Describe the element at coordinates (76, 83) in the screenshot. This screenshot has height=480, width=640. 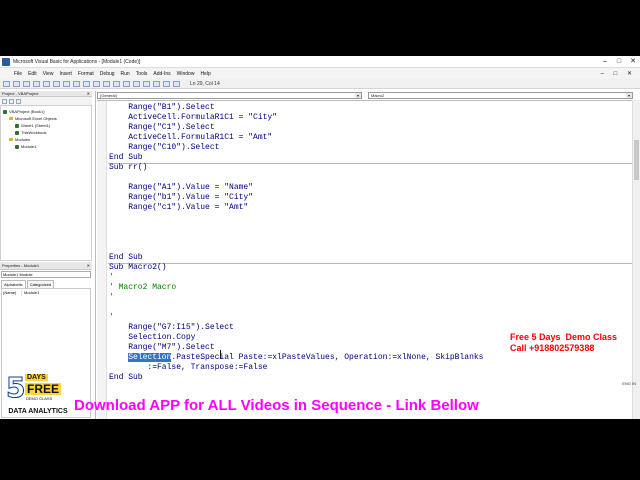
I see `undo-icon` at that location.